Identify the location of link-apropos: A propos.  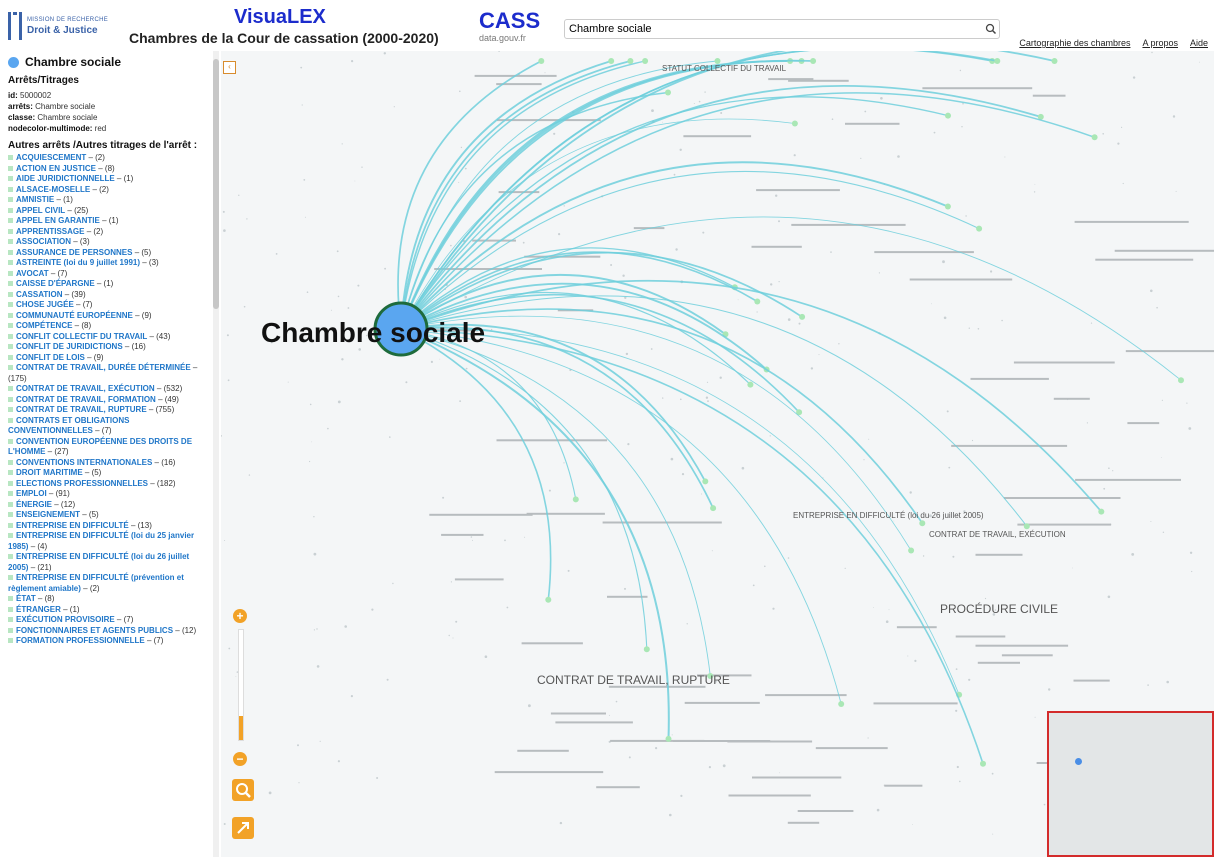
(1160, 43).